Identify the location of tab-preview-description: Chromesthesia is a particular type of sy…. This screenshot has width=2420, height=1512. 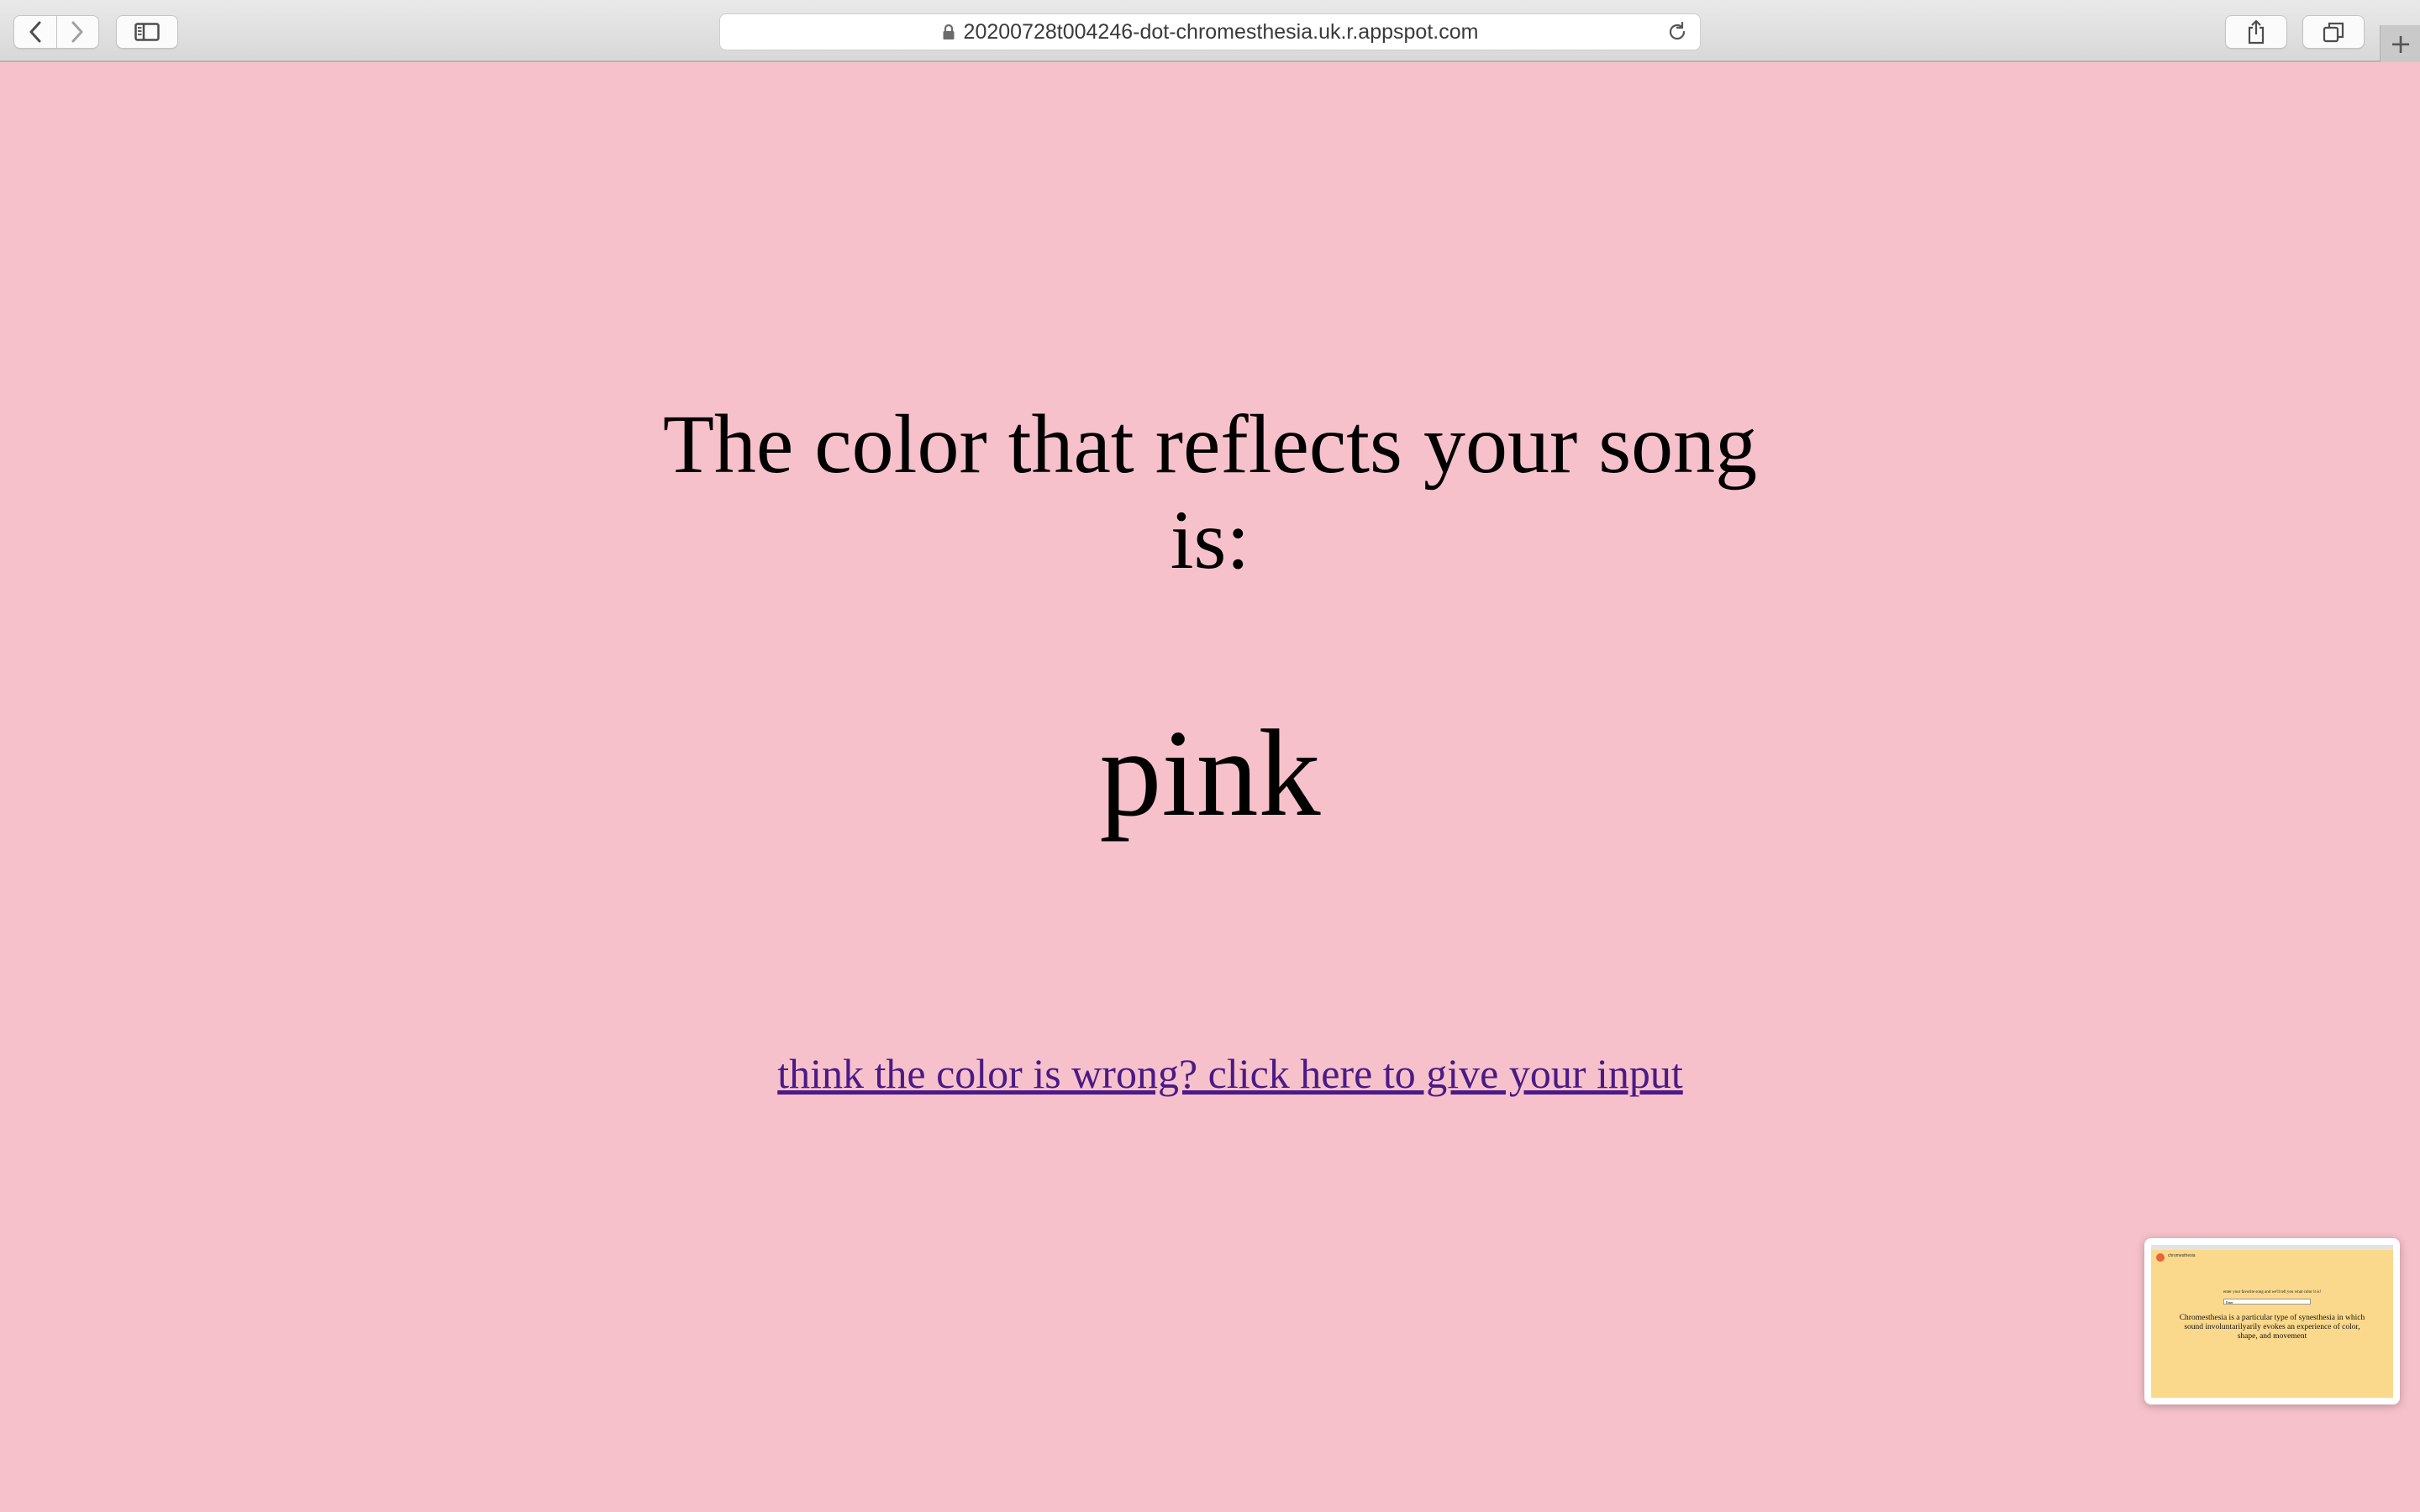
(2272, 1327).